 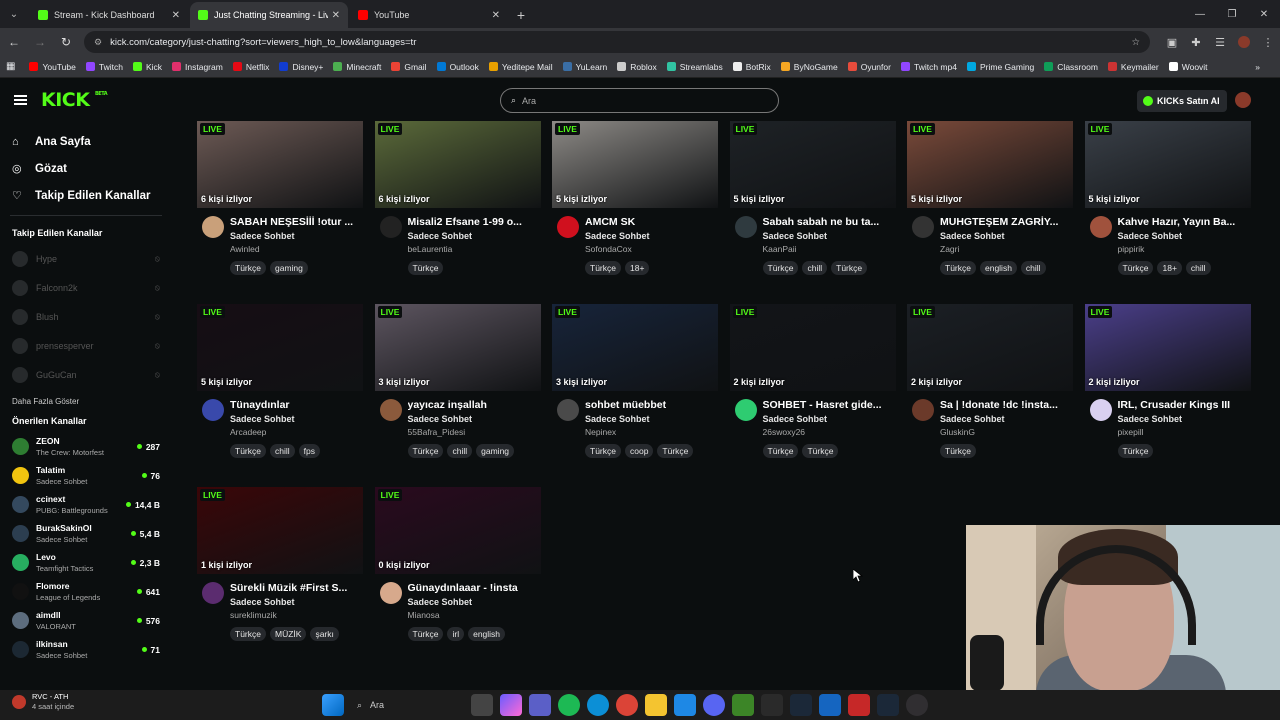 I want to click on close-window-icon: ✕, so click(x=1264, y=14).